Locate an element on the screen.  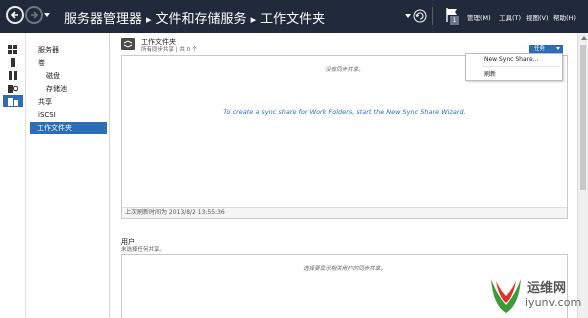
arrow-left-icon is located at coordinates (14, 15).